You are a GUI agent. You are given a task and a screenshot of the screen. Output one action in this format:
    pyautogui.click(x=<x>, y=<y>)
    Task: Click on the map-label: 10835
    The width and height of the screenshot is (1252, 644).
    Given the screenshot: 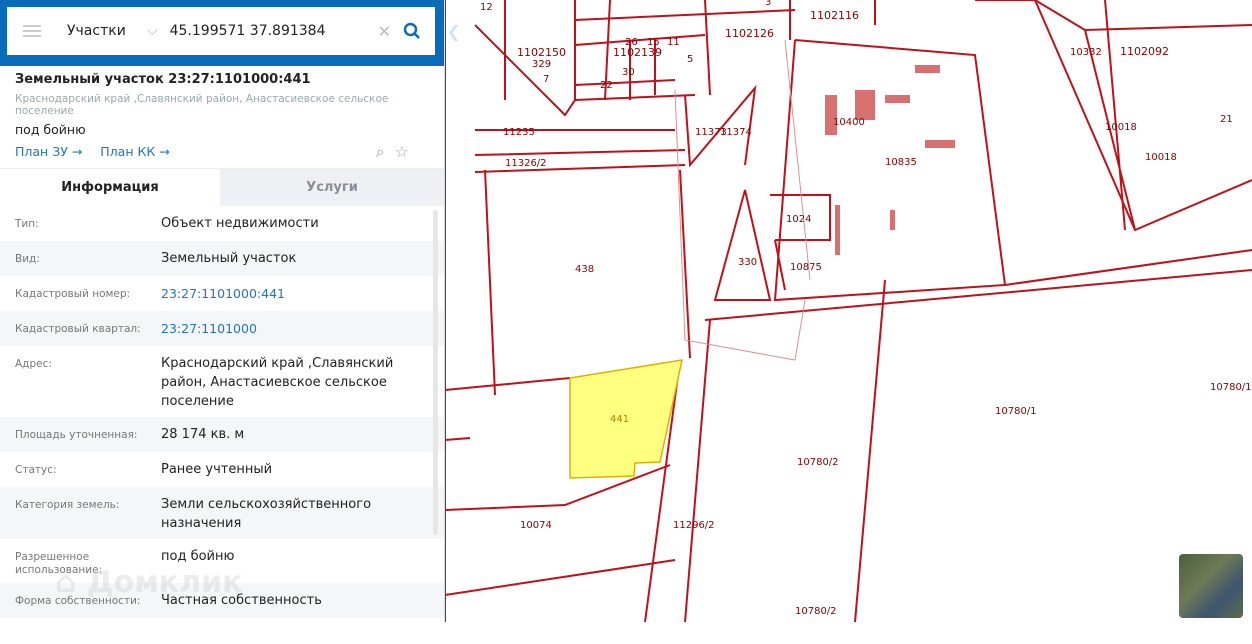 What is the action you would take?
    pyautogui.click(x=901, y=162)
    